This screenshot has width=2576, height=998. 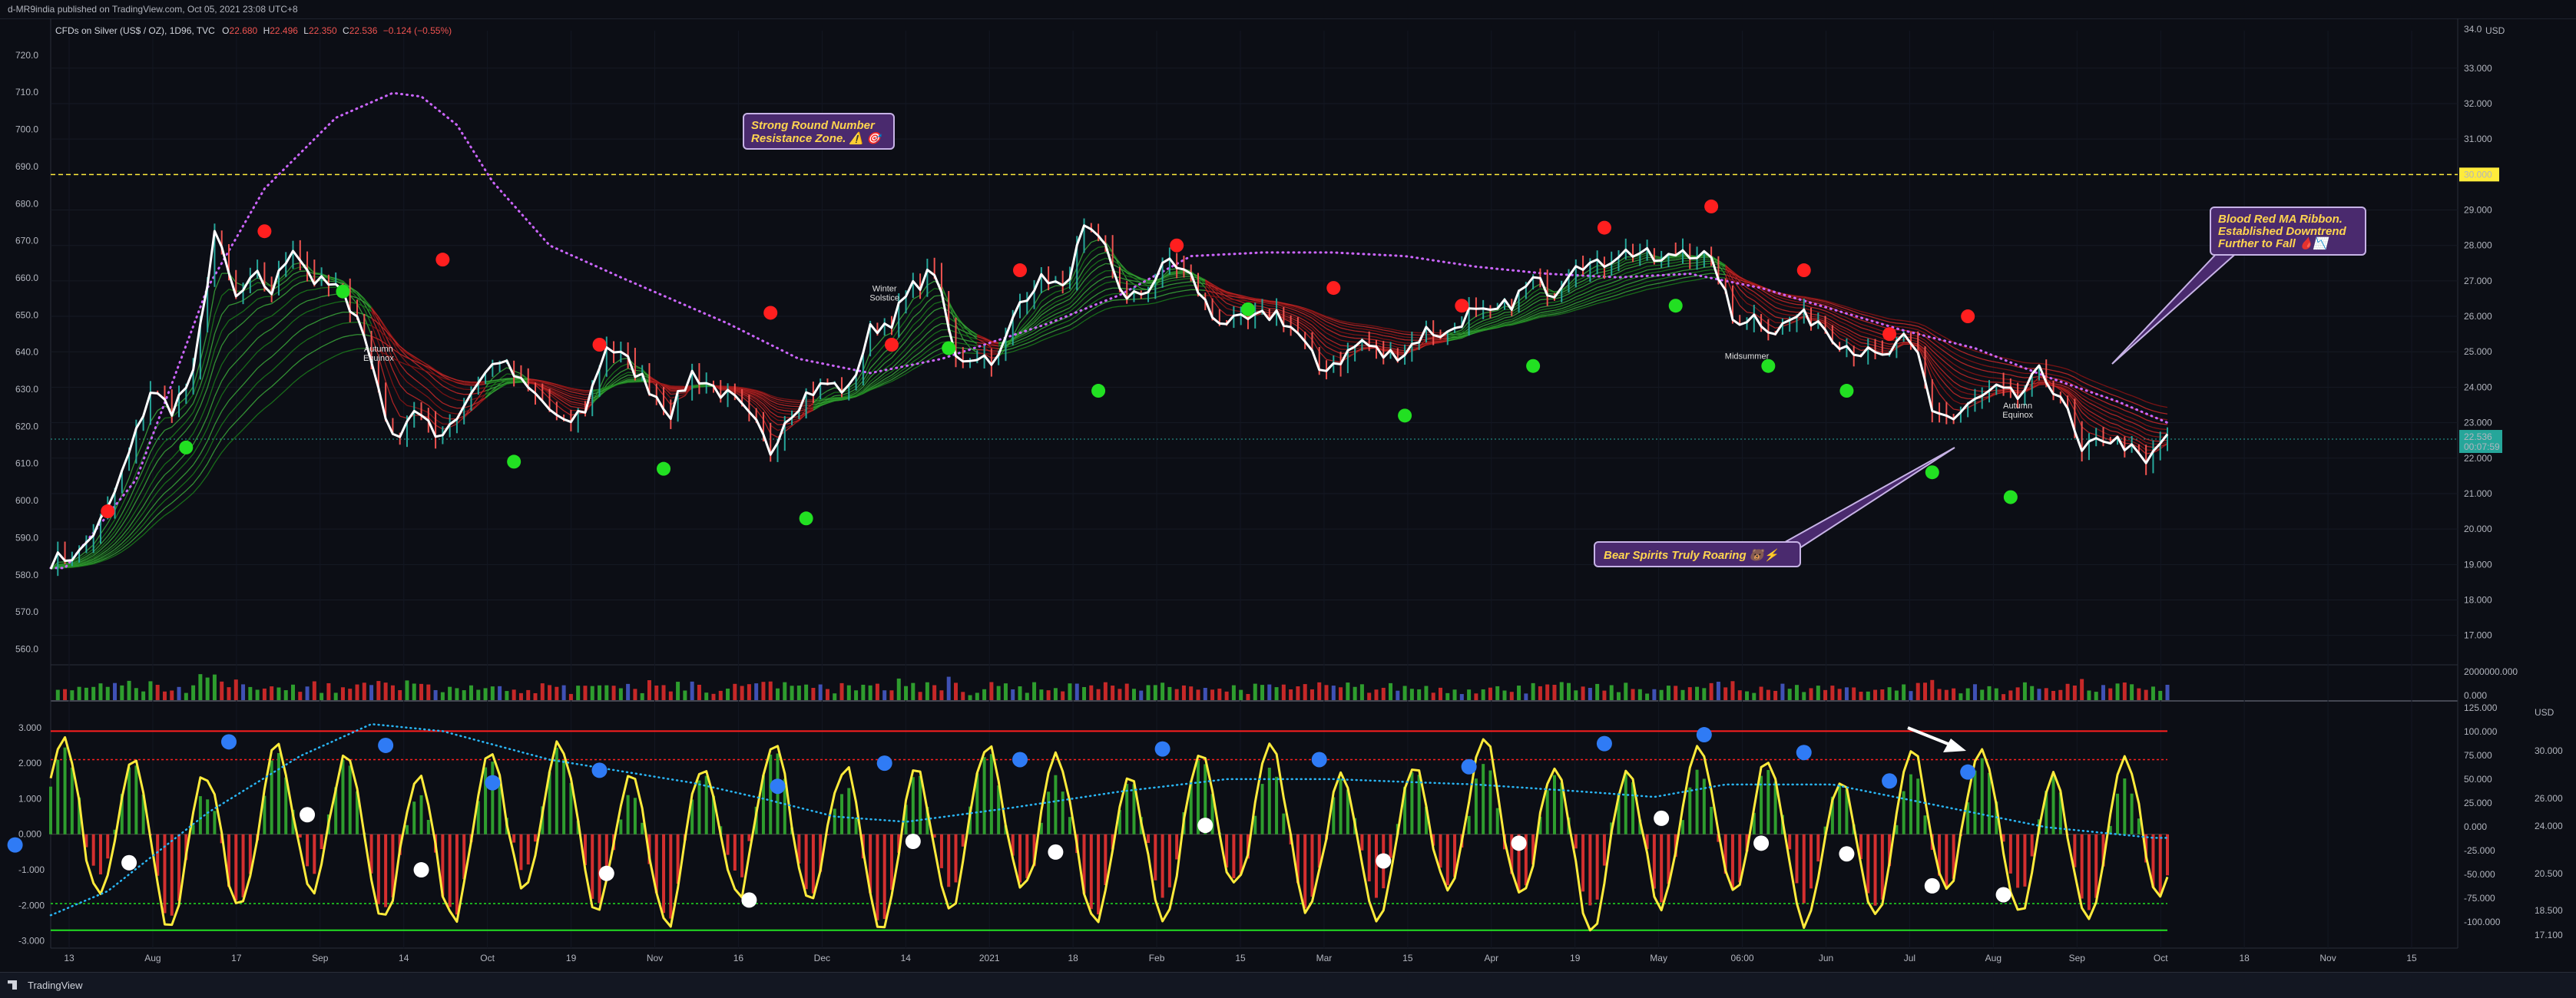 I want to click on annotation-bear-spirits: Bear Spirits Truly Roaring 🐻⚡, so click(x=1775, y=507).